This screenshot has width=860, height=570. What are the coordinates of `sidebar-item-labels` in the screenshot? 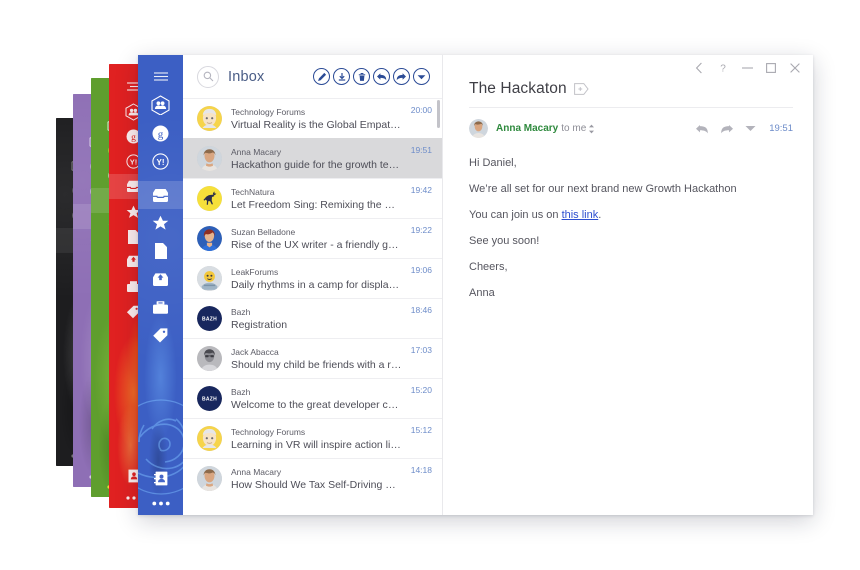 It's located at (160, 335).